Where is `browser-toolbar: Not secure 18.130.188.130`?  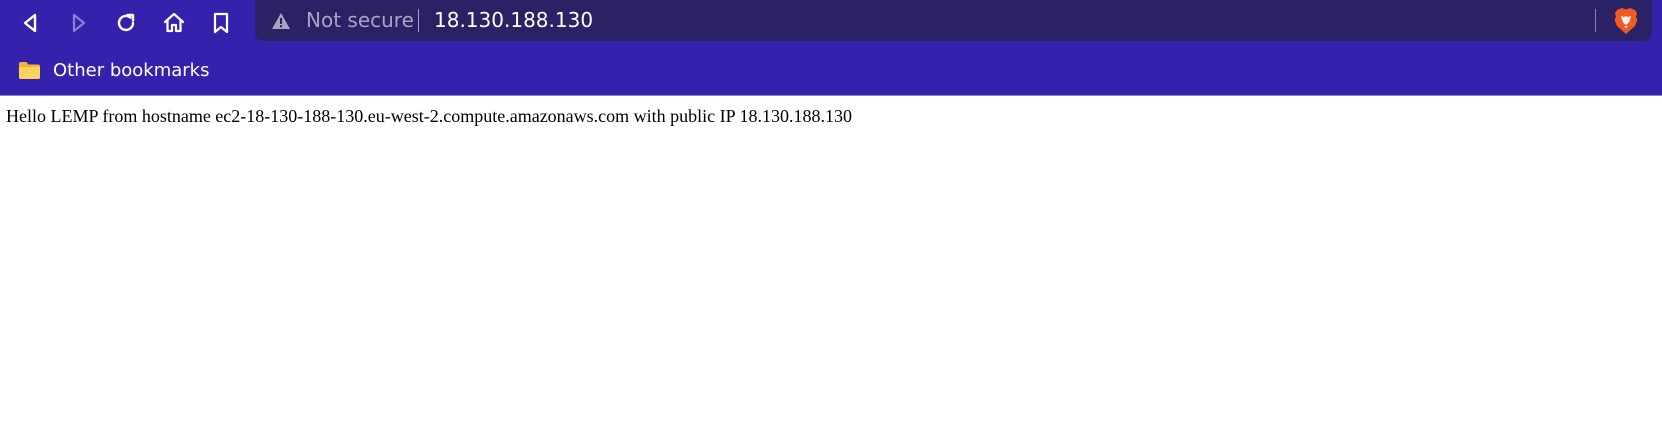
browser-toolbar: Not secure 18.130.188.130 is located at coordinates (831, 23).